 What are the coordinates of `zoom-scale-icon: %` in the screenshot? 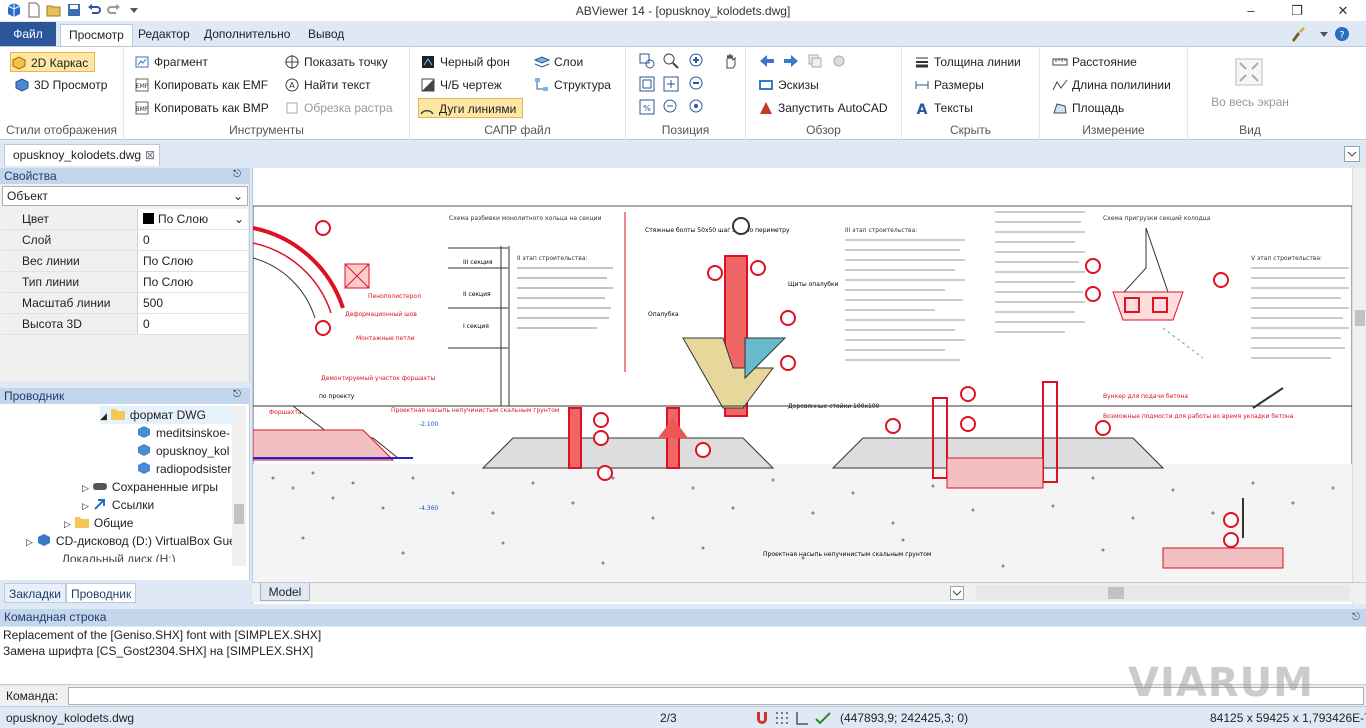 It's located at (647, 107).